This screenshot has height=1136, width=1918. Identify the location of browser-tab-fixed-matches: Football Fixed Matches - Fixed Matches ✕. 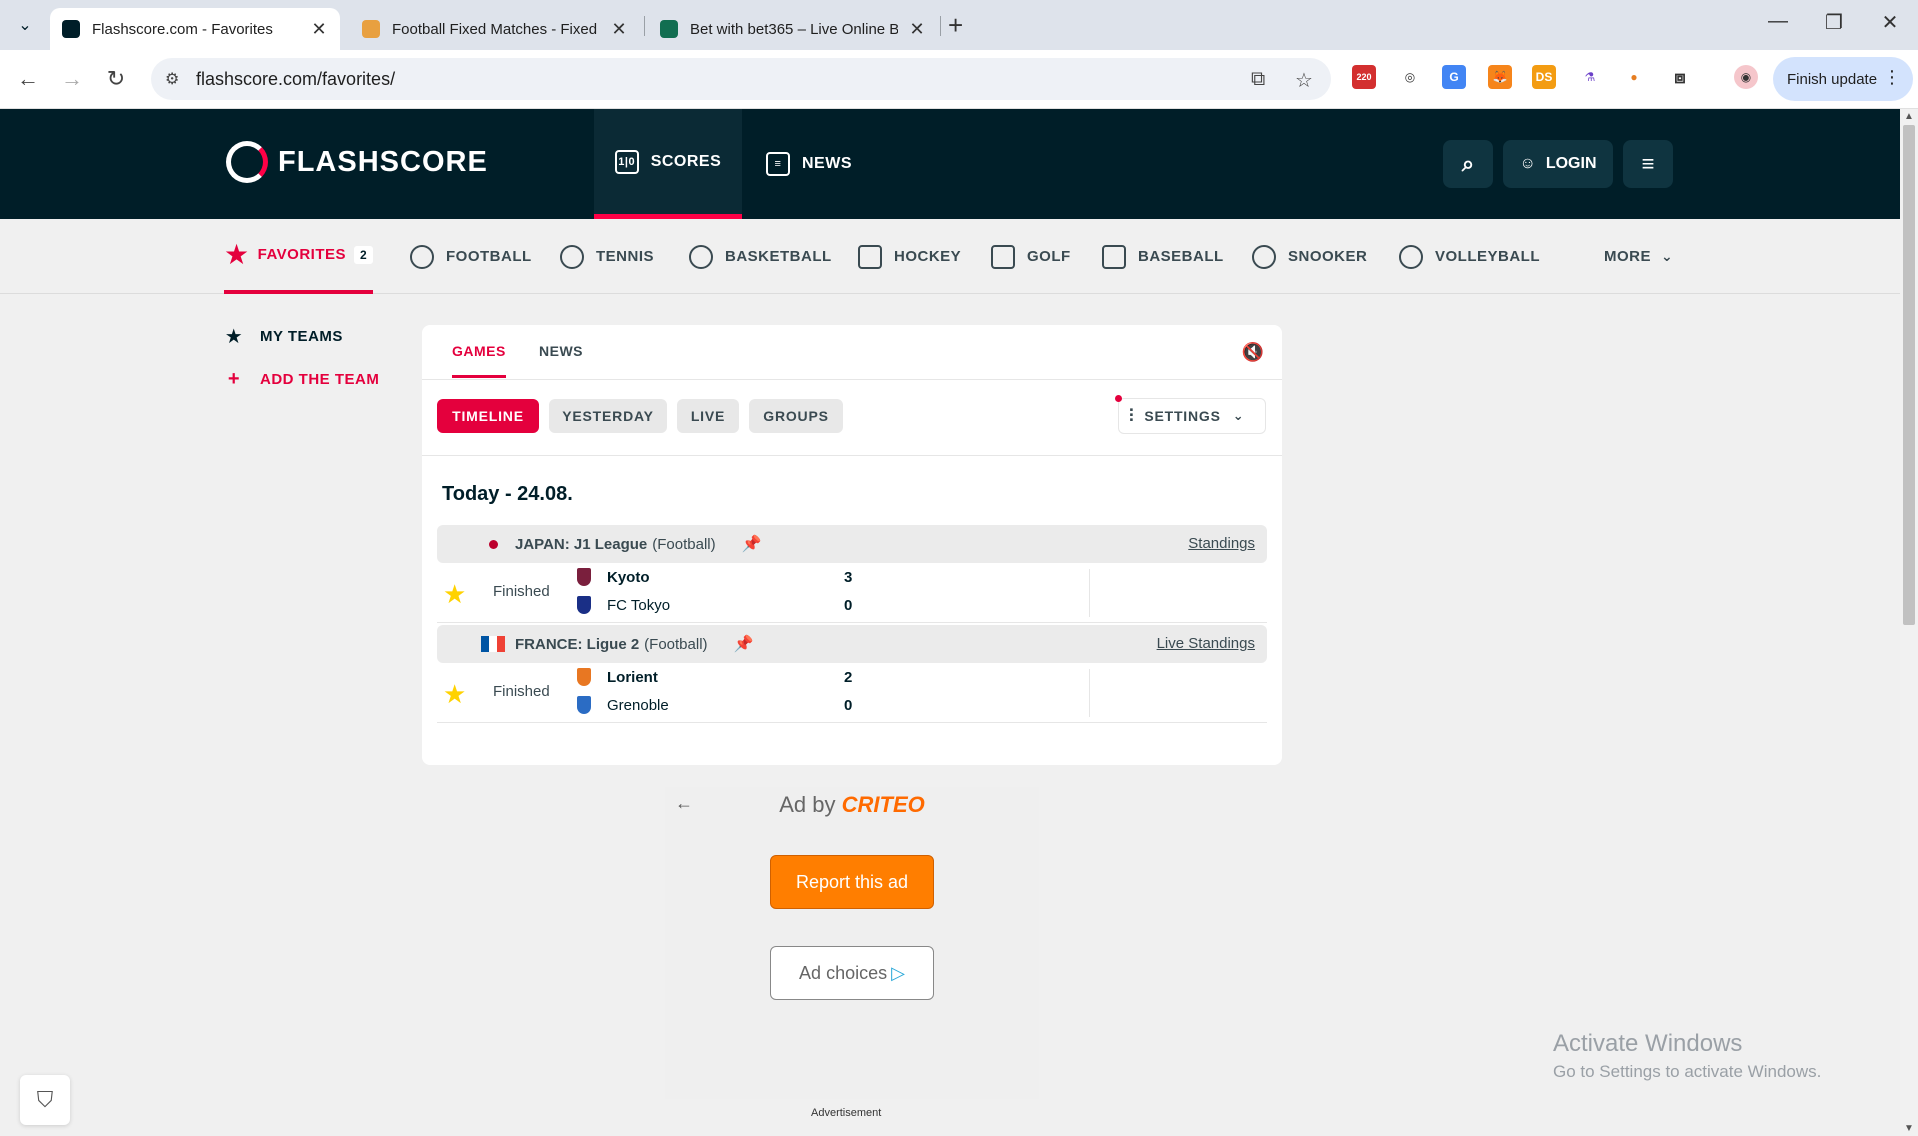
(495, 29).